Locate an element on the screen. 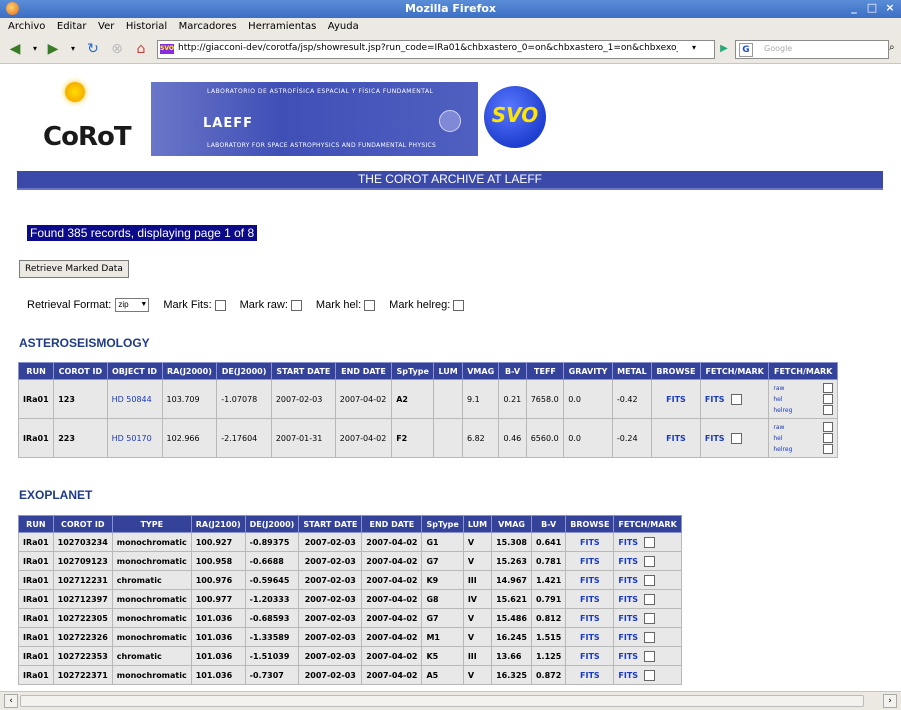 The height and width of the screenshot is (710, 901). ra-cell: 100.958 is located at coordinates (218, 561).